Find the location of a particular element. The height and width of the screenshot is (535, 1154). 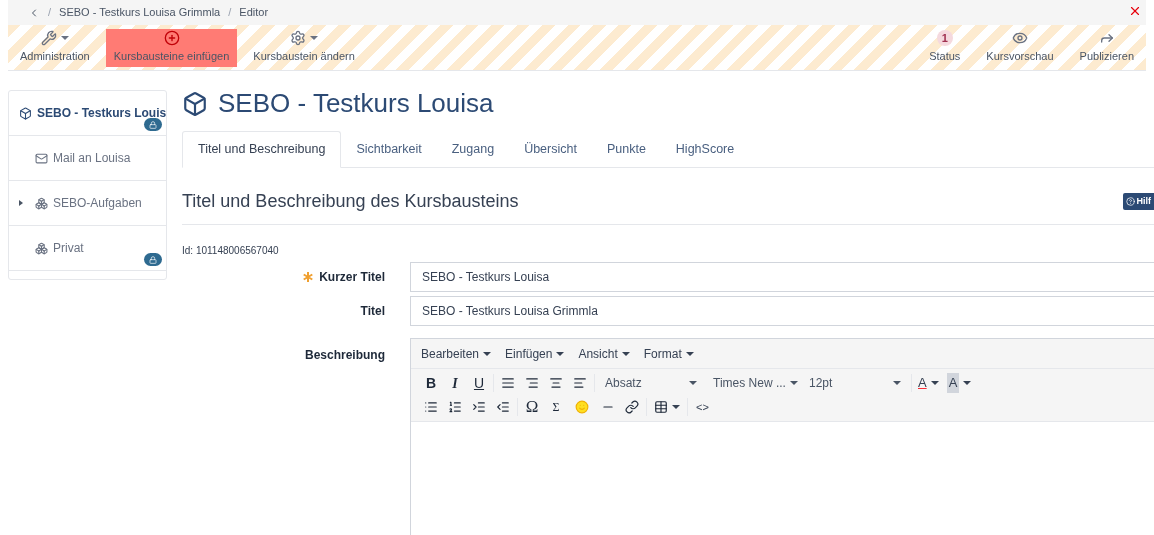

id-text: Id: 101148006567040 is located at coordinates (231, 251).